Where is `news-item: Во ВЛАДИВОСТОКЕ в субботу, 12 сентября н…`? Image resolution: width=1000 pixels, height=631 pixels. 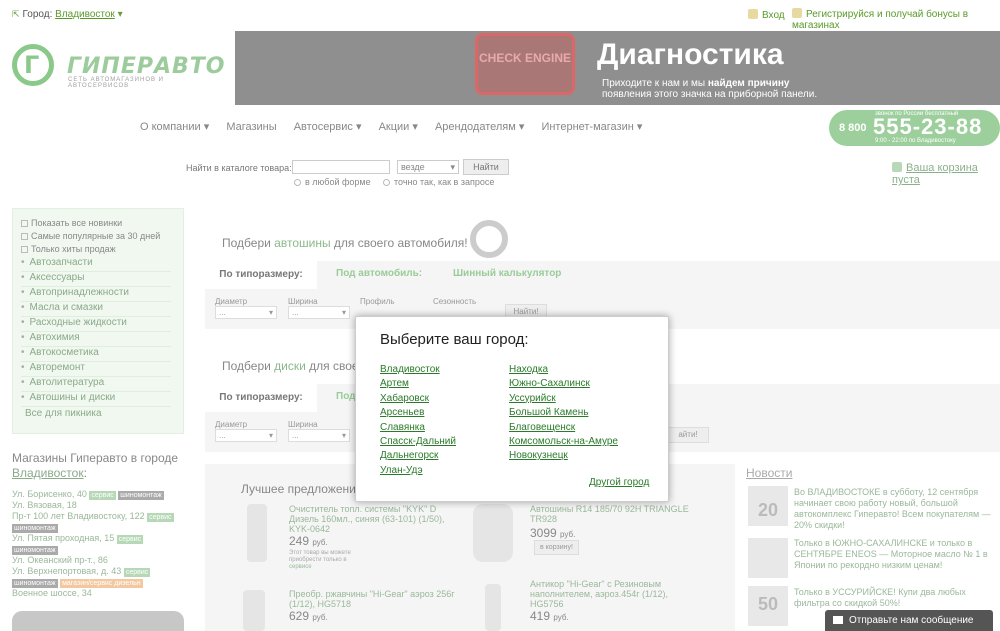
news-item: Во ВЛАДИВОСТОКЕ в субботу, 12 сентября н… is located at coordinates (894, 509).